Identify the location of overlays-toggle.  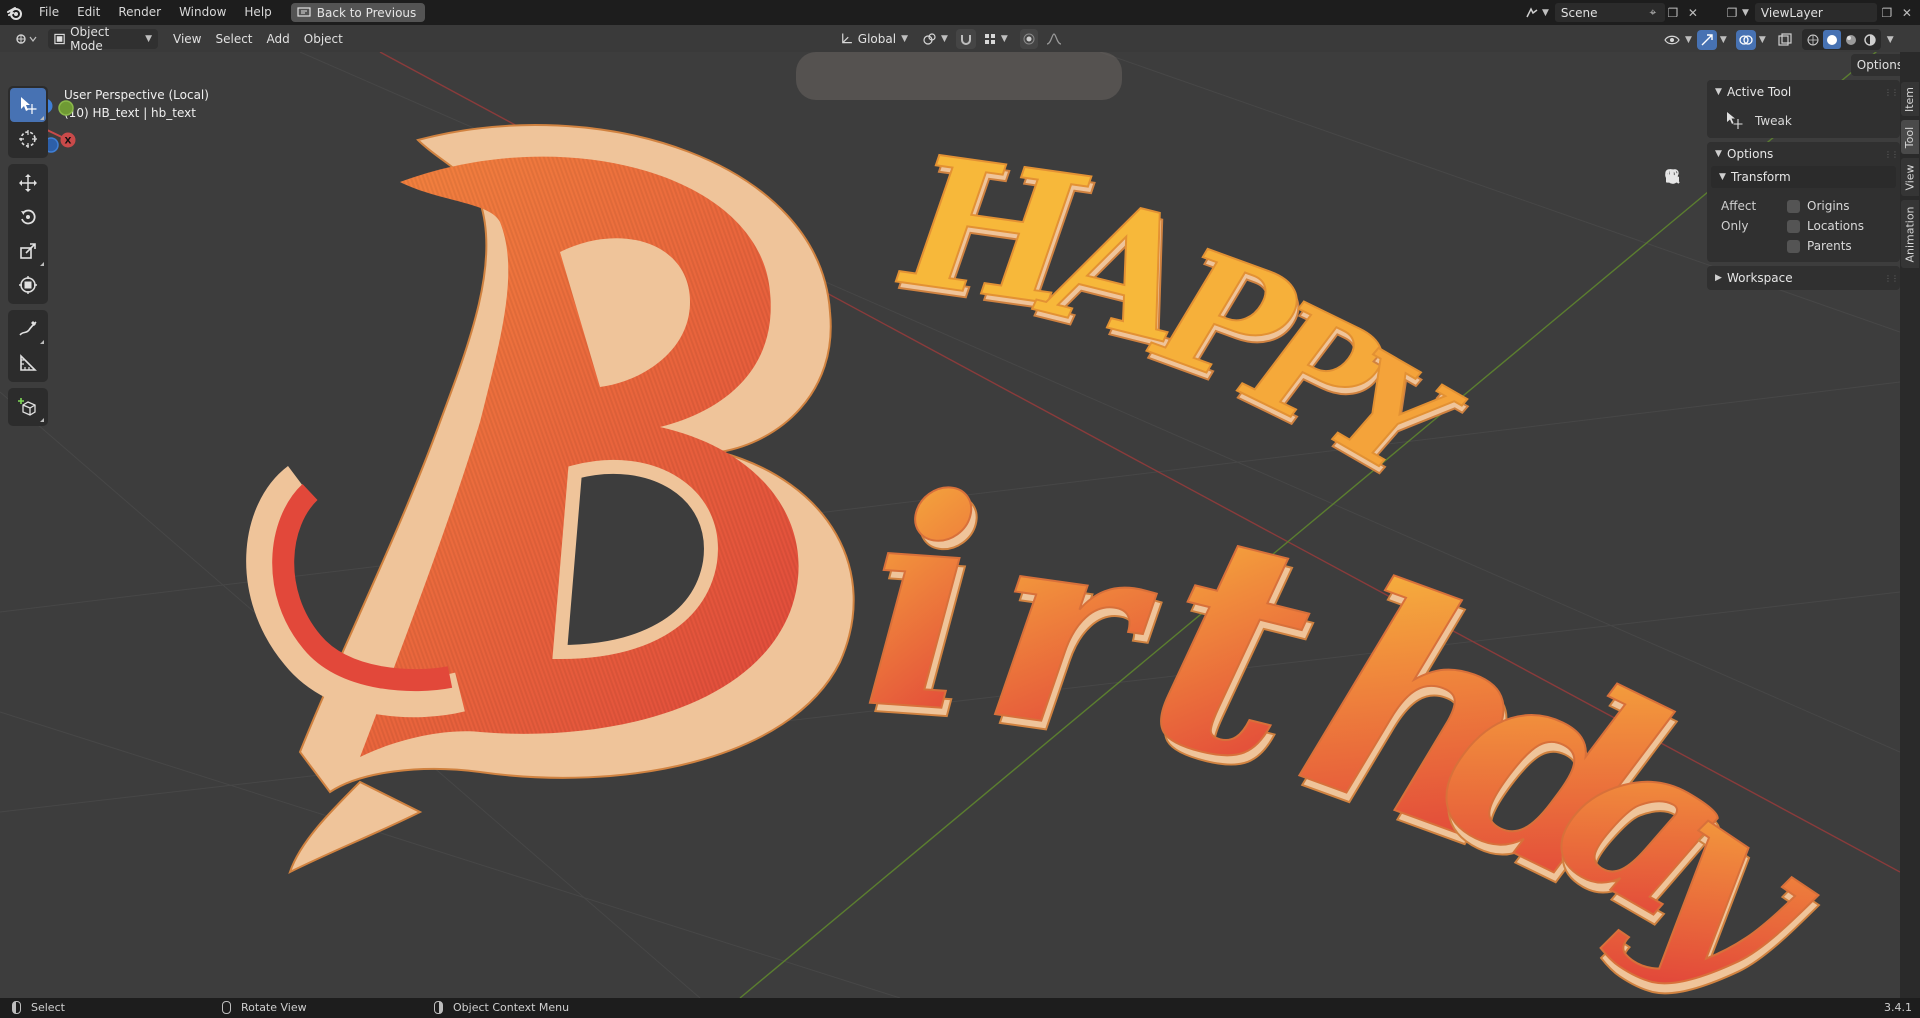
(1745, 39).